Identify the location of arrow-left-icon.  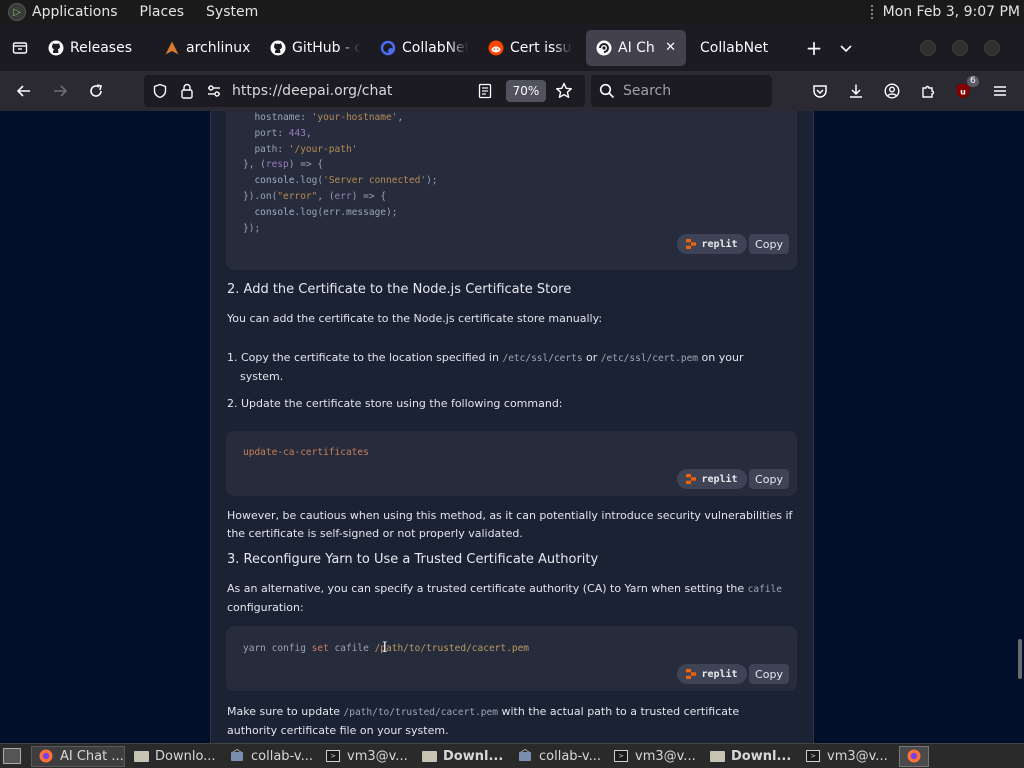
(23, 91).